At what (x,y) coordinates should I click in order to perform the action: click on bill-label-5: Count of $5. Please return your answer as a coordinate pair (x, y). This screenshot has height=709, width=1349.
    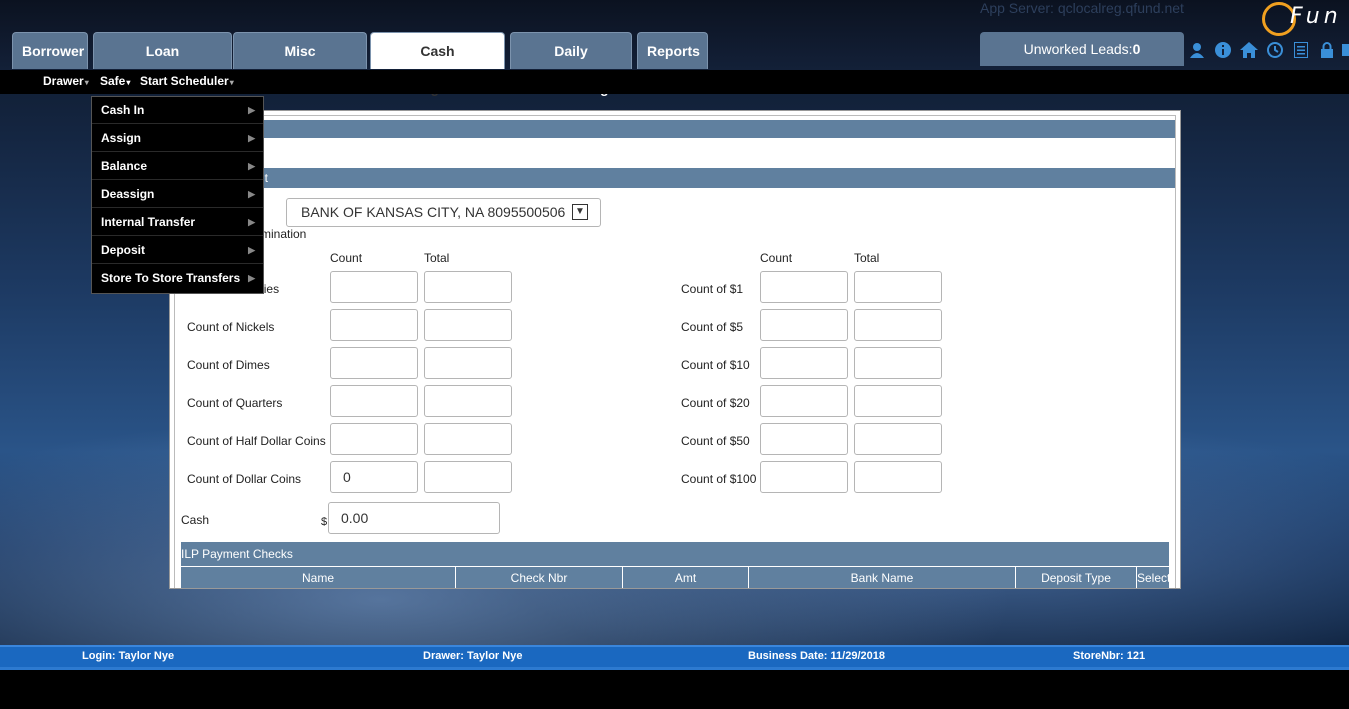
    Looking at the image, I should click on (712, 327).